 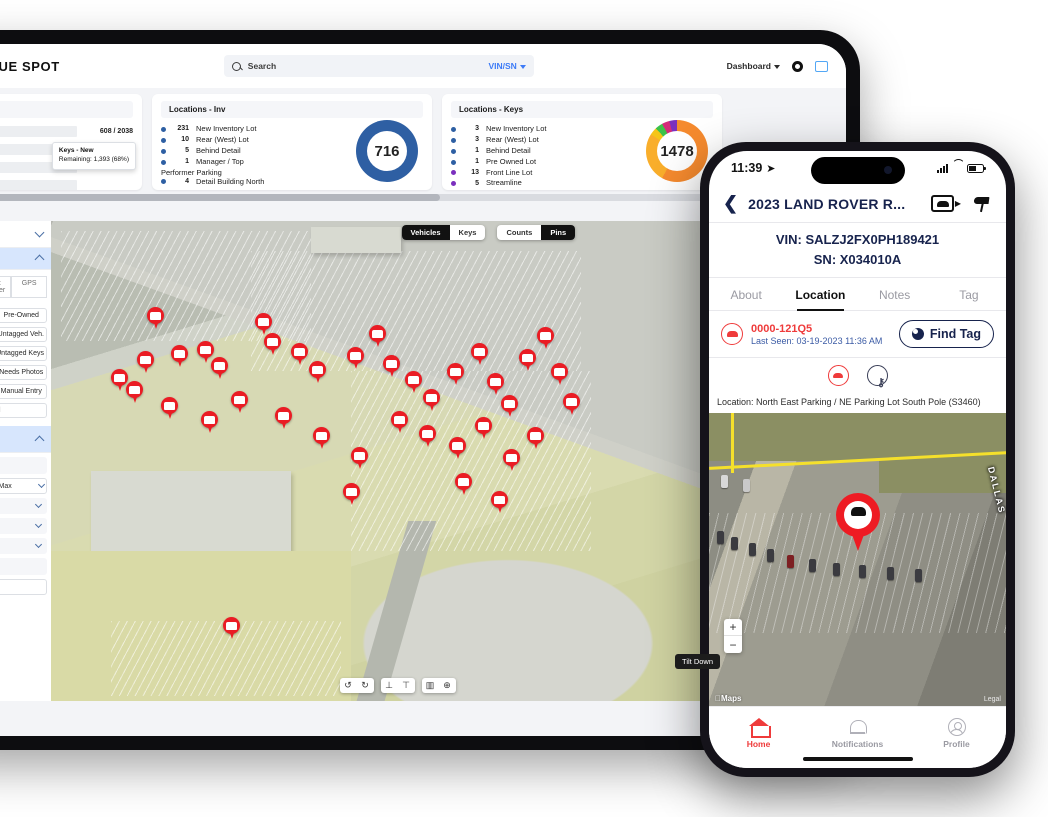 I want to click on car-pin-icon, so click(x=858, y=522).